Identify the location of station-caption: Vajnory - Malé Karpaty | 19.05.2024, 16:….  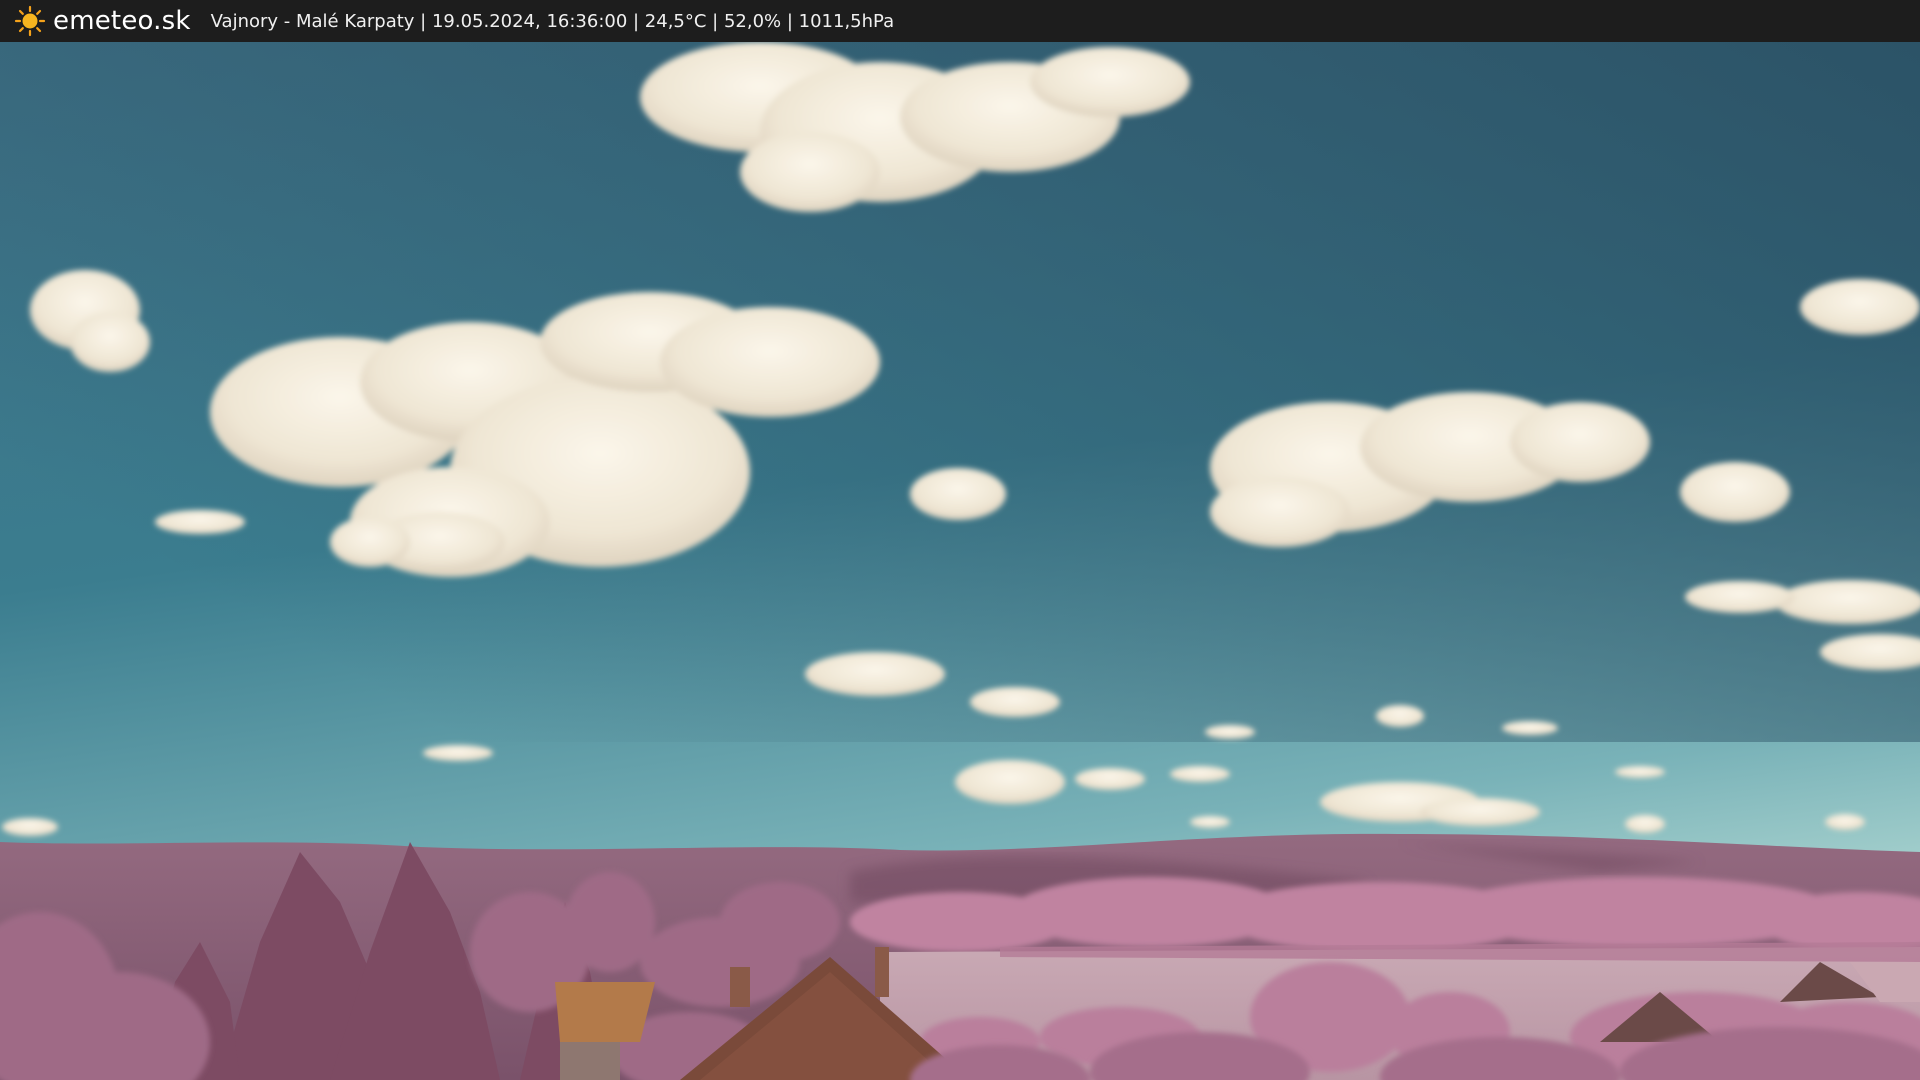
(552, 21).